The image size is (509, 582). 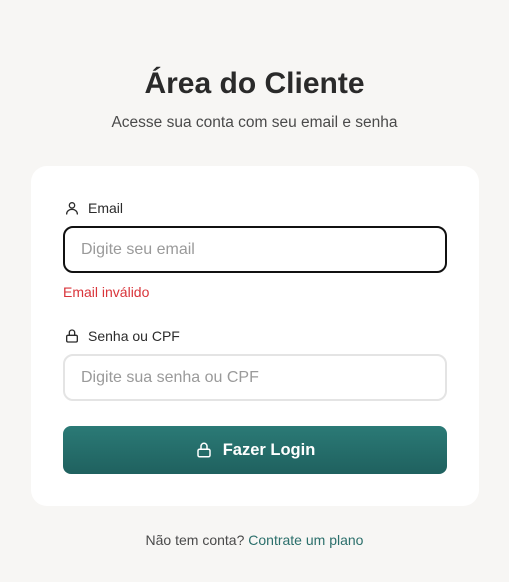 I want to click on password-label-text: Senha ou CPF, so click(x=134, y=336).